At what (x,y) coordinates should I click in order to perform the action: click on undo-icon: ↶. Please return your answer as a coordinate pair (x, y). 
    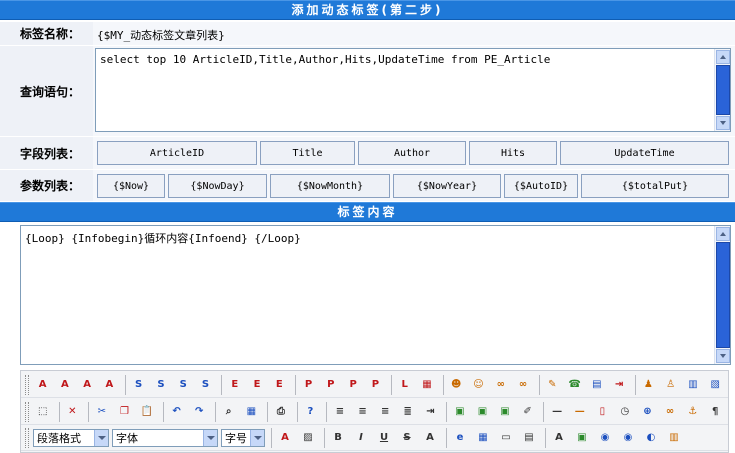
    Looking at the image, I should click on (177, 412).